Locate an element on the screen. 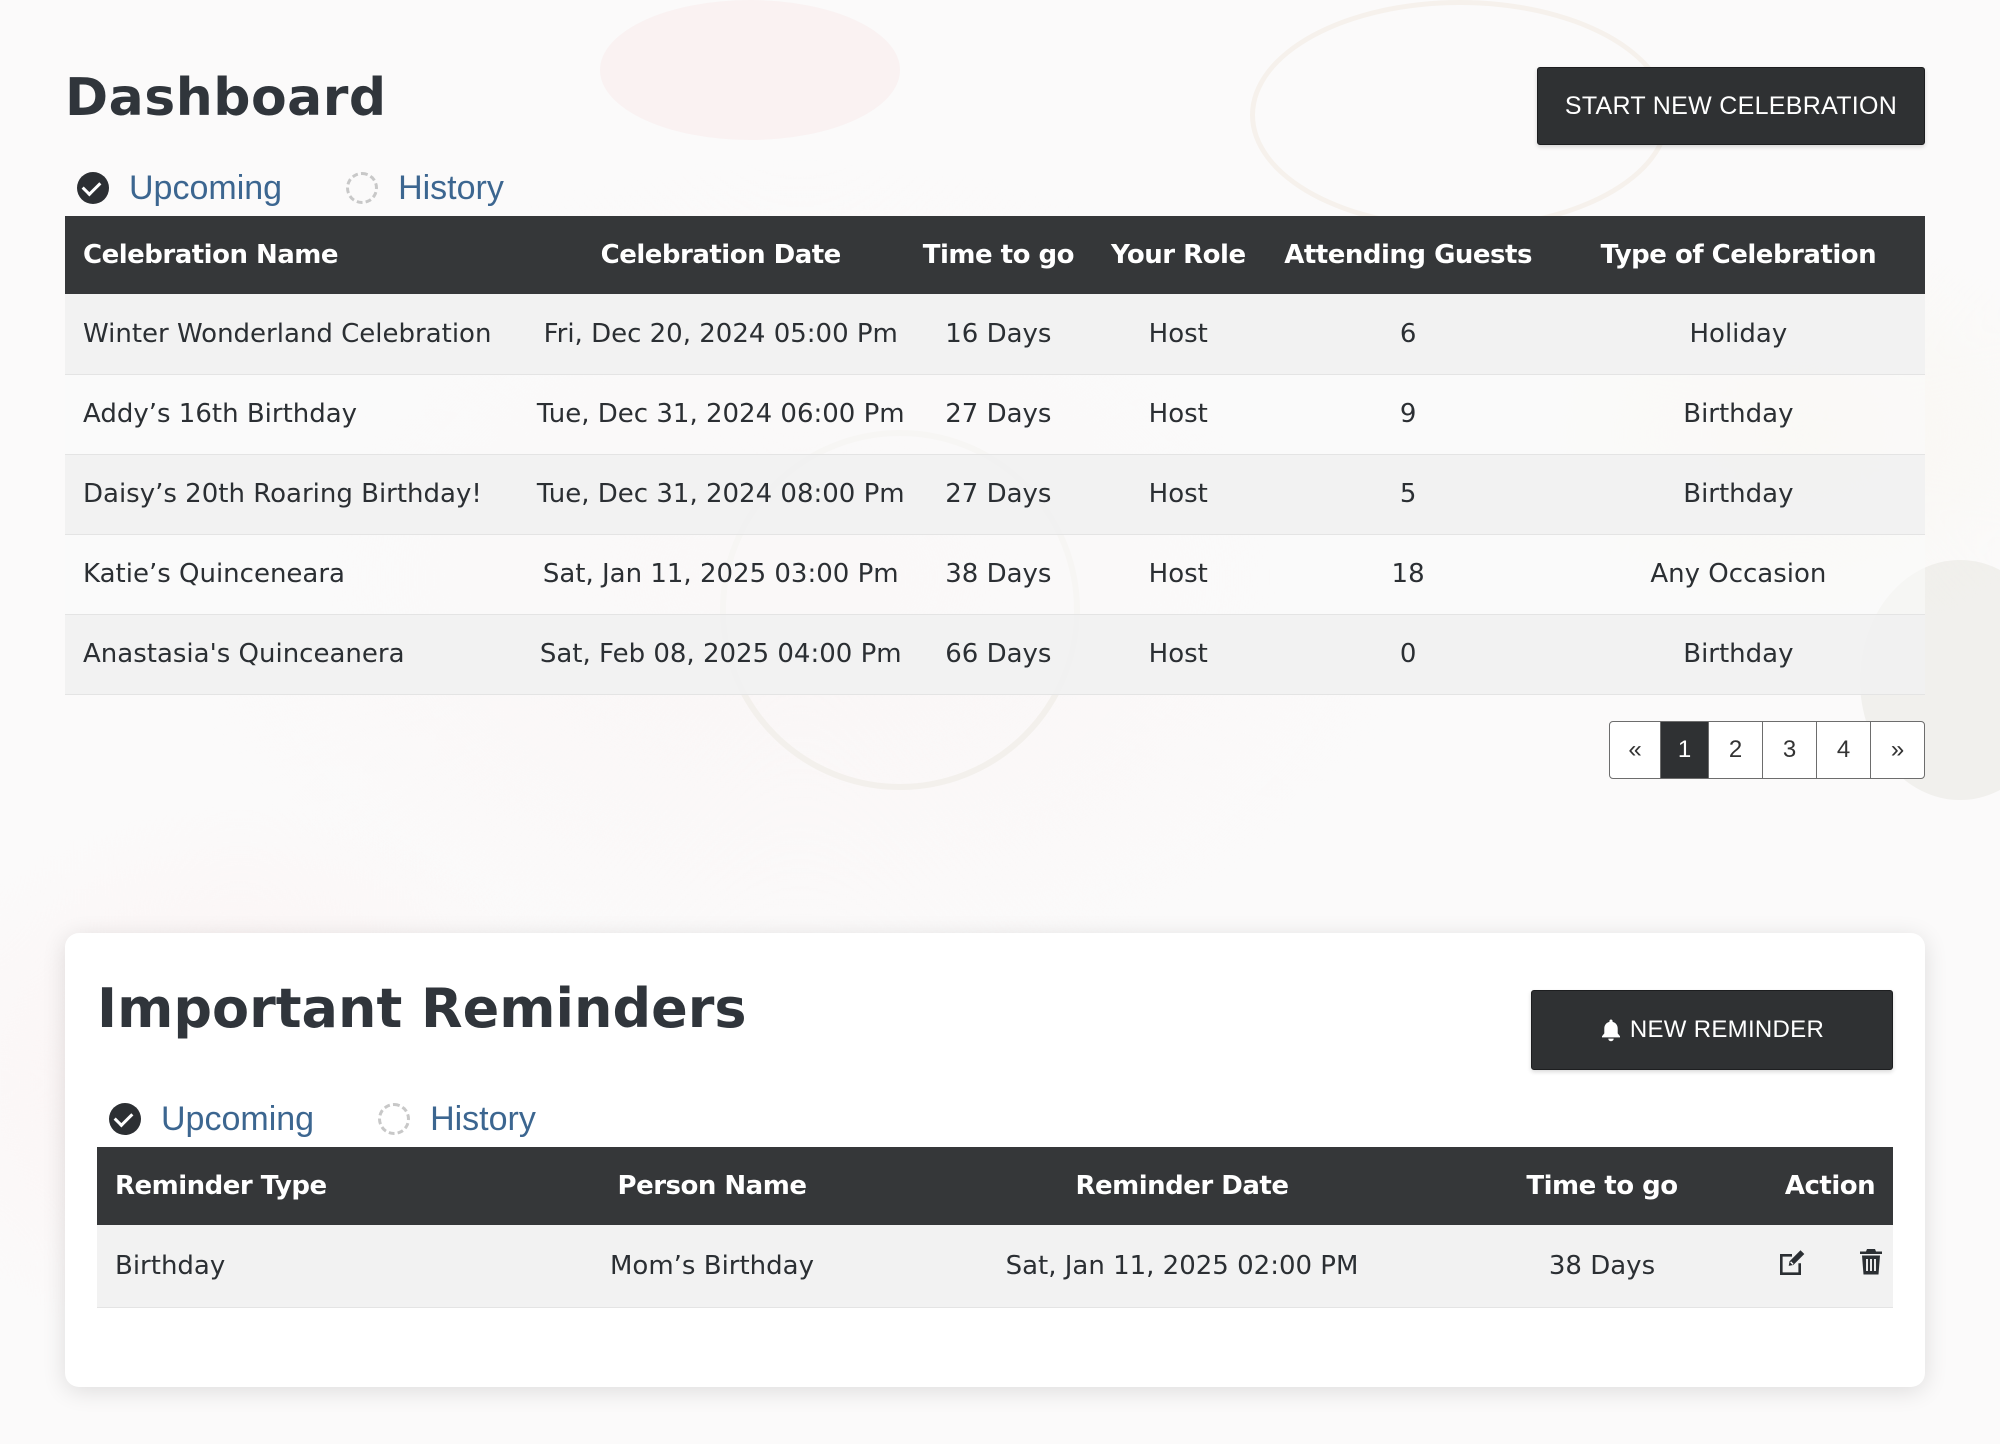  celebration-date: Fri, Dec 20, 2024 05:00 Pm is located at coordinates (720, 333).